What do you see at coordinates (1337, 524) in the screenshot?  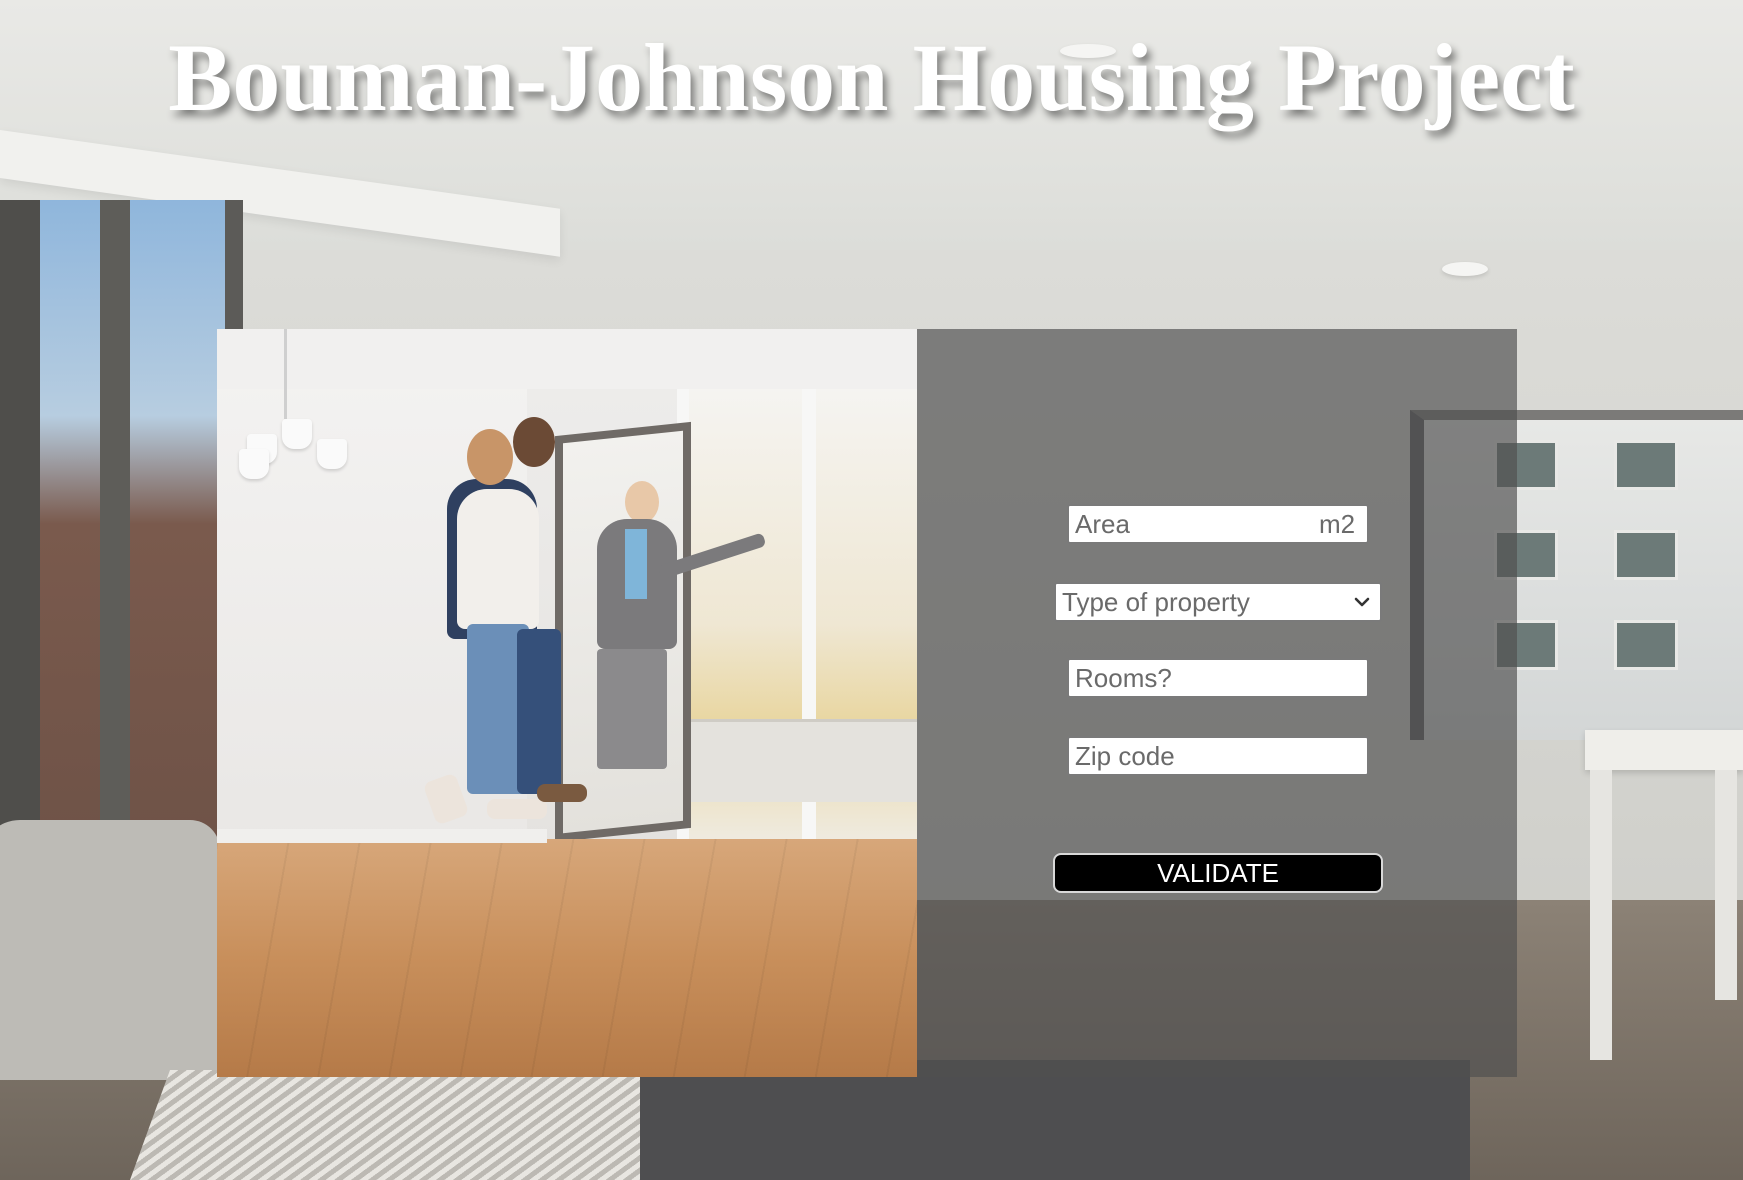 I see `area-unit-label: m2` at bounding box center [1337, 524].